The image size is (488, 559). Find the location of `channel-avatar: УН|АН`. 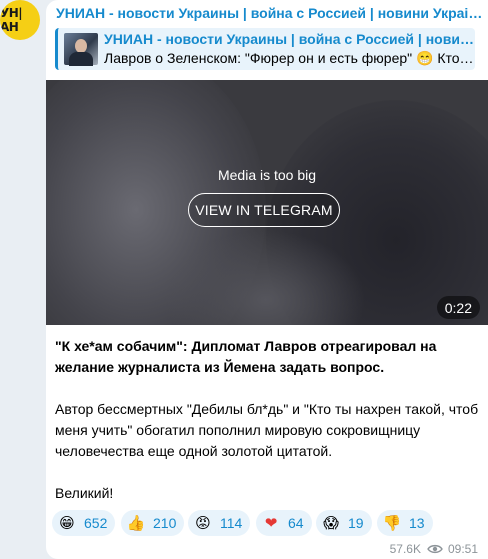

channel-avatar: УН|АН is located at coordinates (20, 20).